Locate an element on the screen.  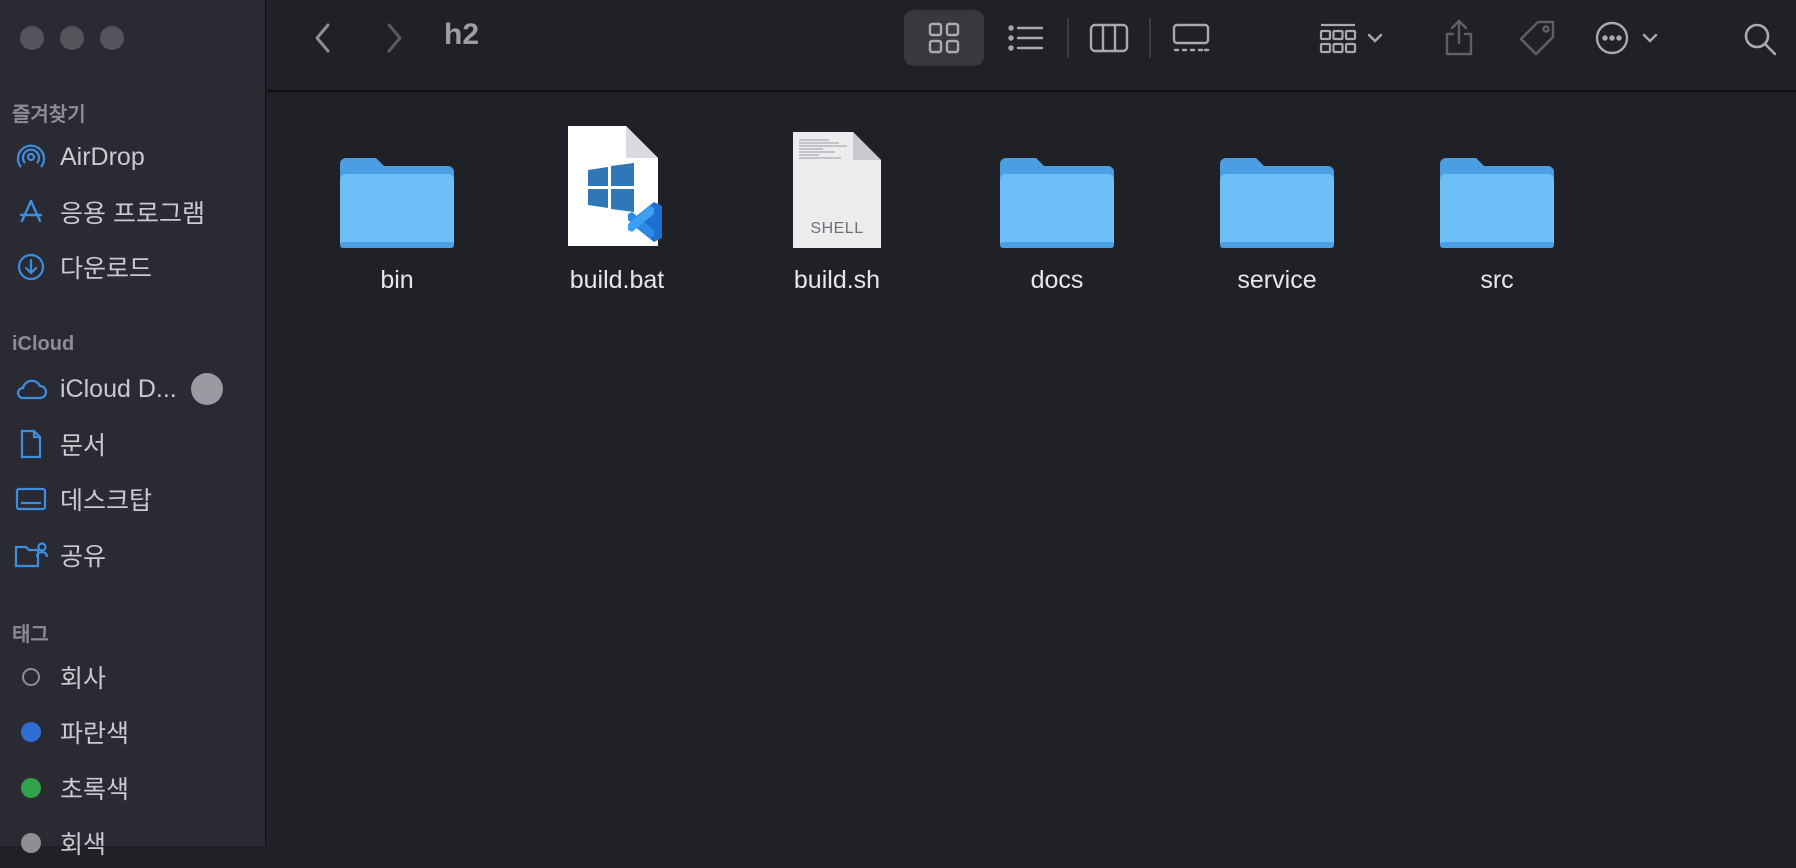
shared-folder-icon is located at coordinates (31, 555).